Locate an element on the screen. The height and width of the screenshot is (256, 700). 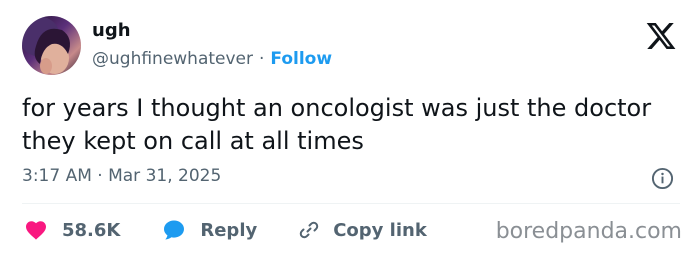
link-icon is located at coordinates (309, 230).